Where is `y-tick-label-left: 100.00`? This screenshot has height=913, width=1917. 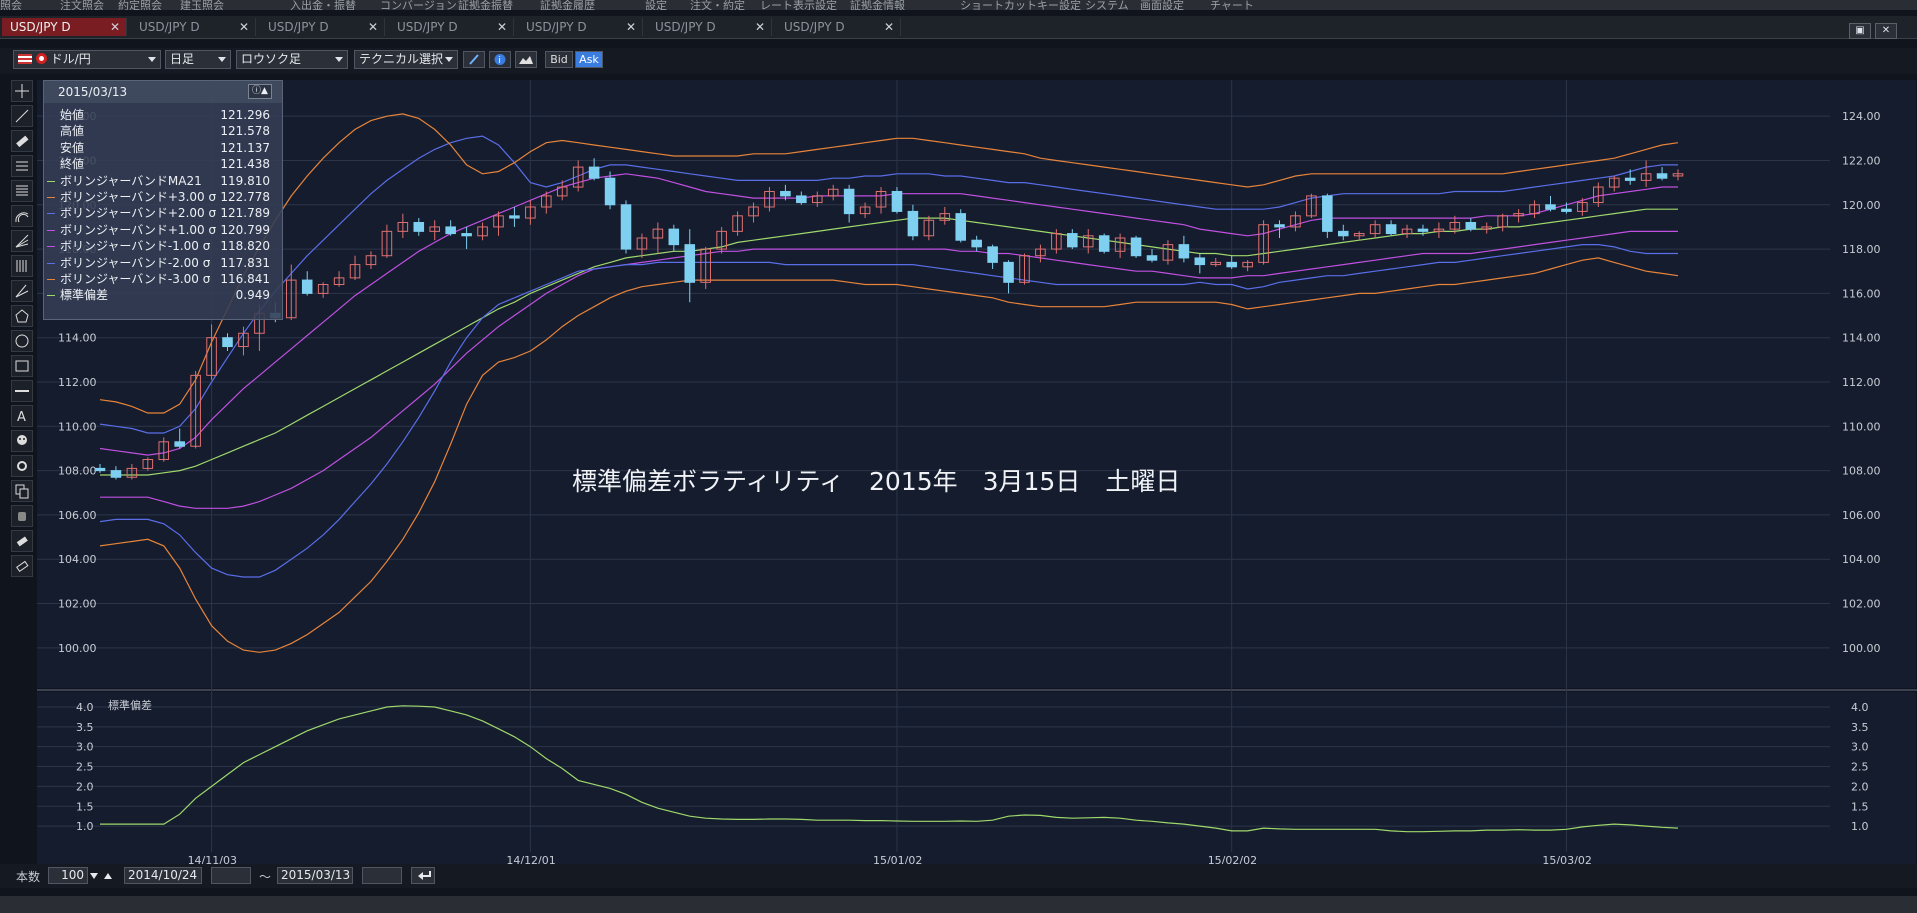 y-tick-label-left: 100.00 is located at coordinates (77, 648).